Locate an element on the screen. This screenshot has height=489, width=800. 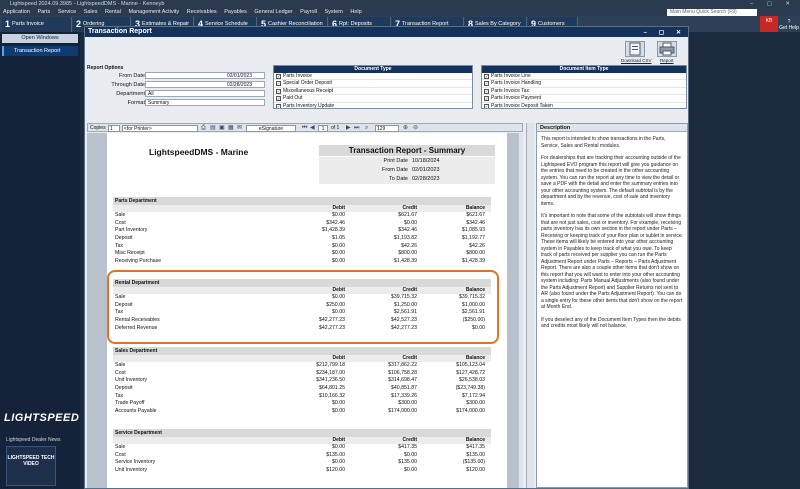
menu-service: Service is located at coordinates (67, 12).